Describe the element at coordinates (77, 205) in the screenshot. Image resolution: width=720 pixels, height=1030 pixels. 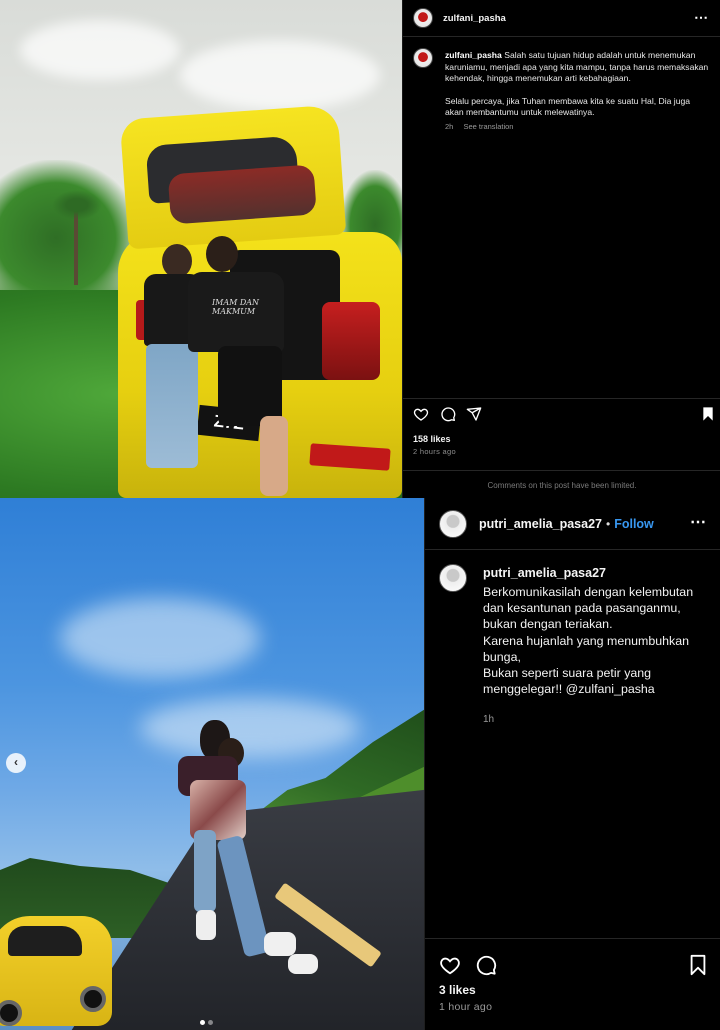
I see `palm-leaves` at that location.